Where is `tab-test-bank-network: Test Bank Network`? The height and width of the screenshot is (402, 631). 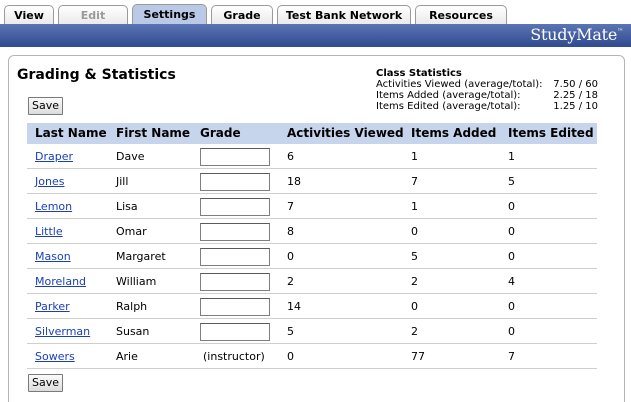
tab-test-bank-network: Test Bank Network is located at coordinates (344, 15).